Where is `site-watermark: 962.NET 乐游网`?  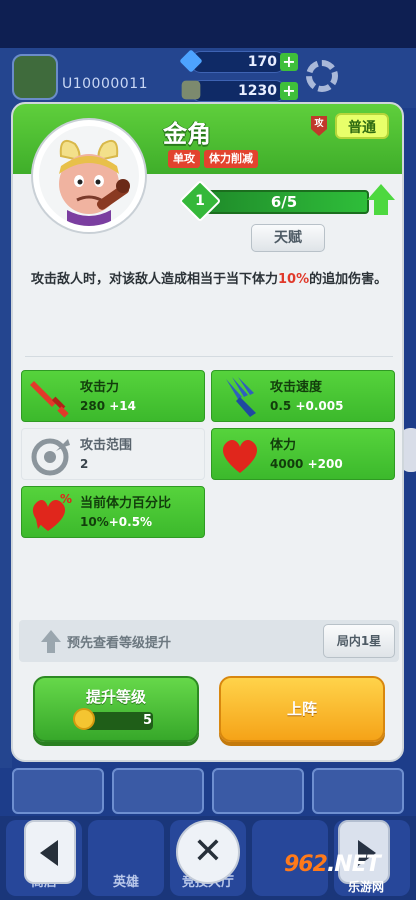 site-watermark: 962.NET 乐游网 is located at coordinates (348, 874).